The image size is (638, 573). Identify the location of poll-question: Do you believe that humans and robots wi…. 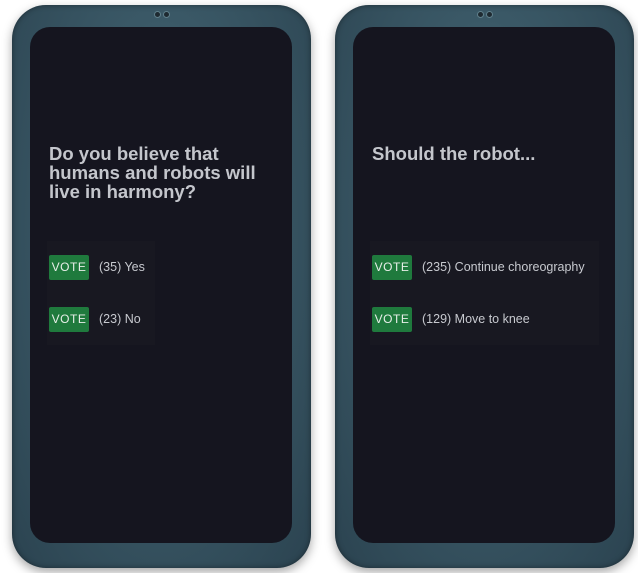
(152, 172).